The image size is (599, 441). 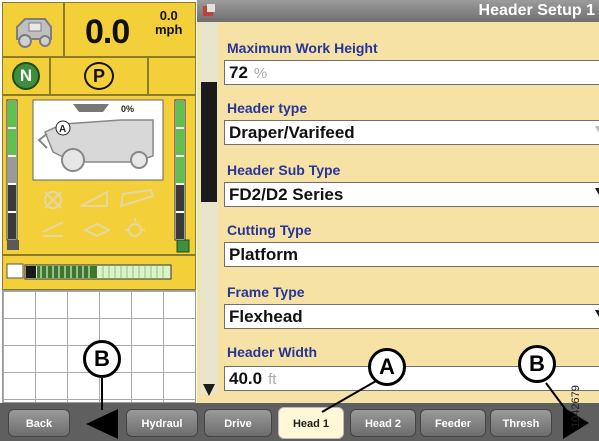 I want to click on header-sub-type-dropdown: FD2/D2 Series, so click(x=411, y=194).